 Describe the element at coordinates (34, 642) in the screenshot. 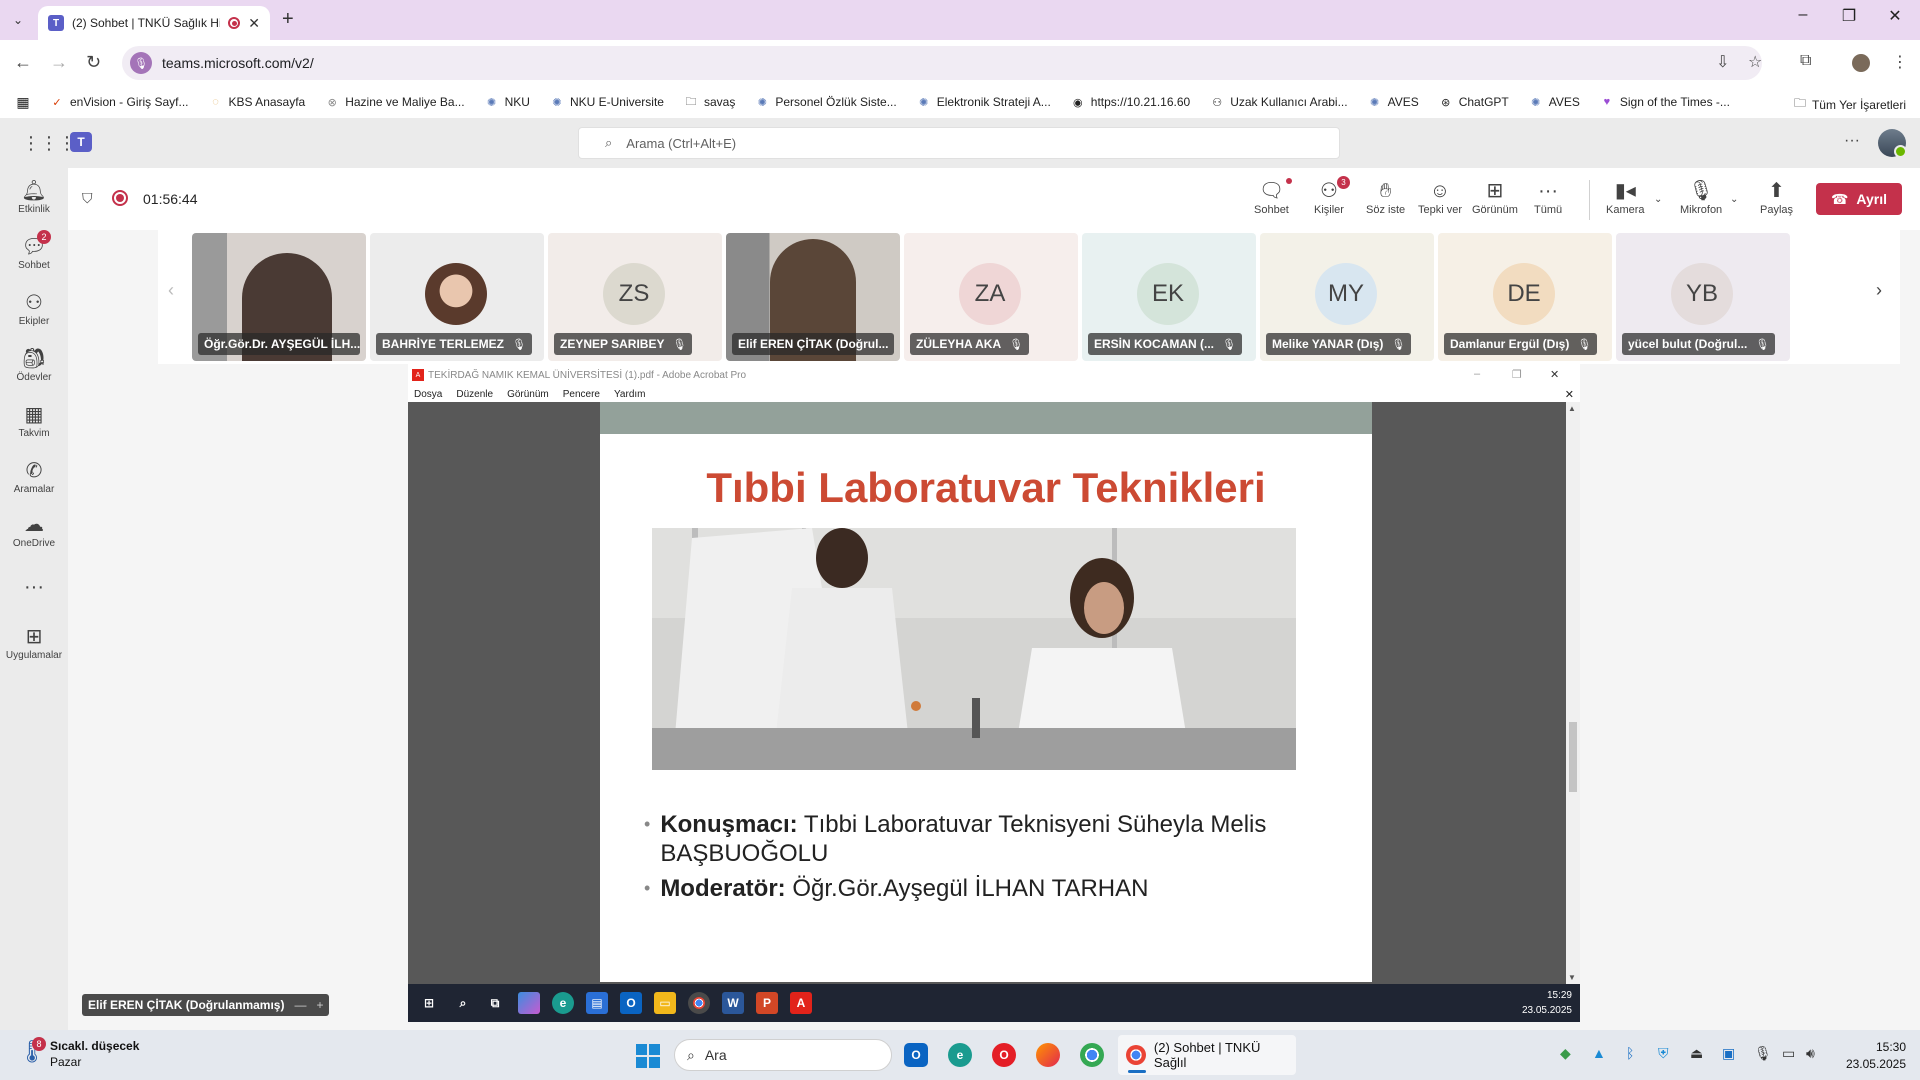

I see `rail-item-apps: ⊞ Uygulamalar` at that location.